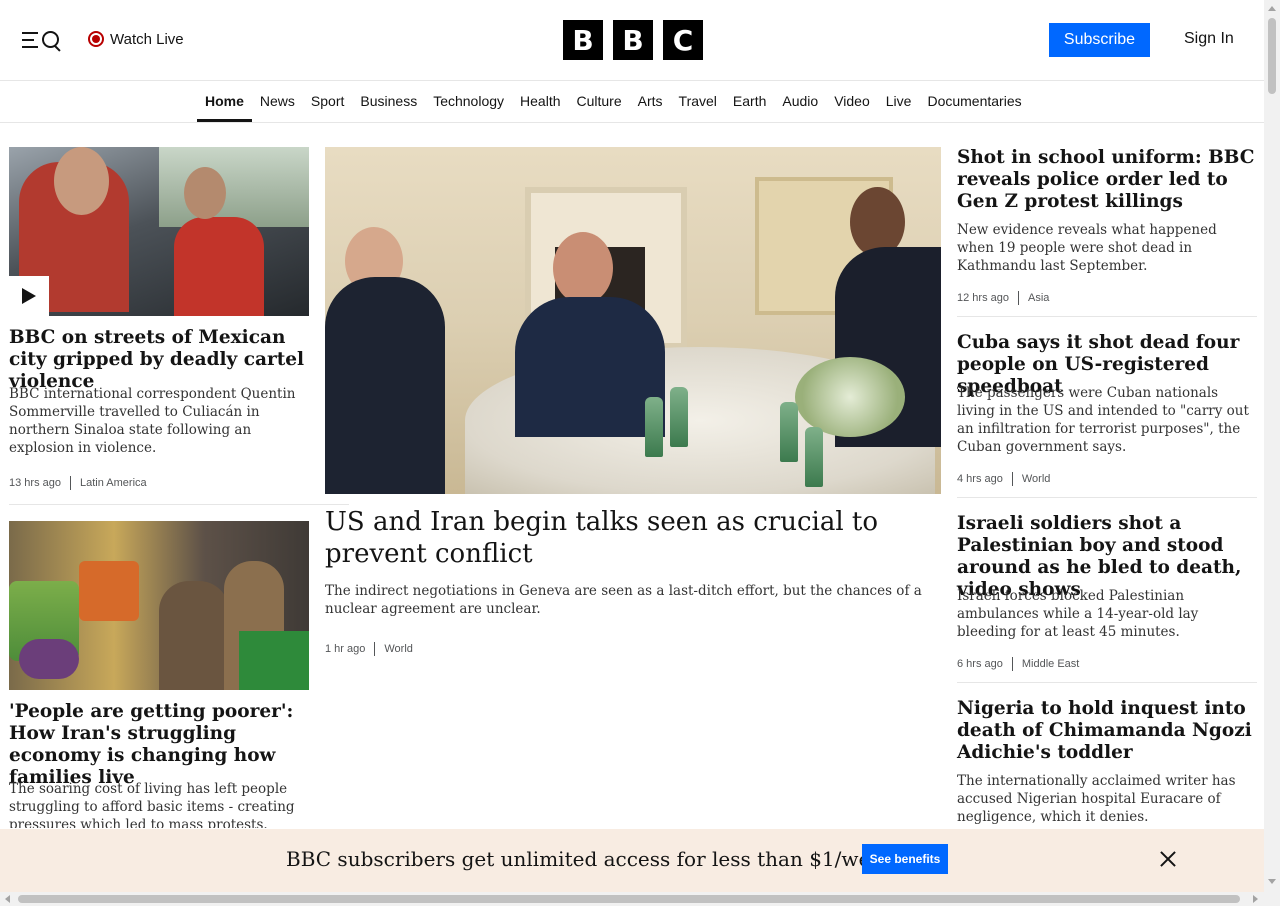 This screenshot has width=1280, height=906. I want to click on nav-item-arts: Arts, so click(650, 101).